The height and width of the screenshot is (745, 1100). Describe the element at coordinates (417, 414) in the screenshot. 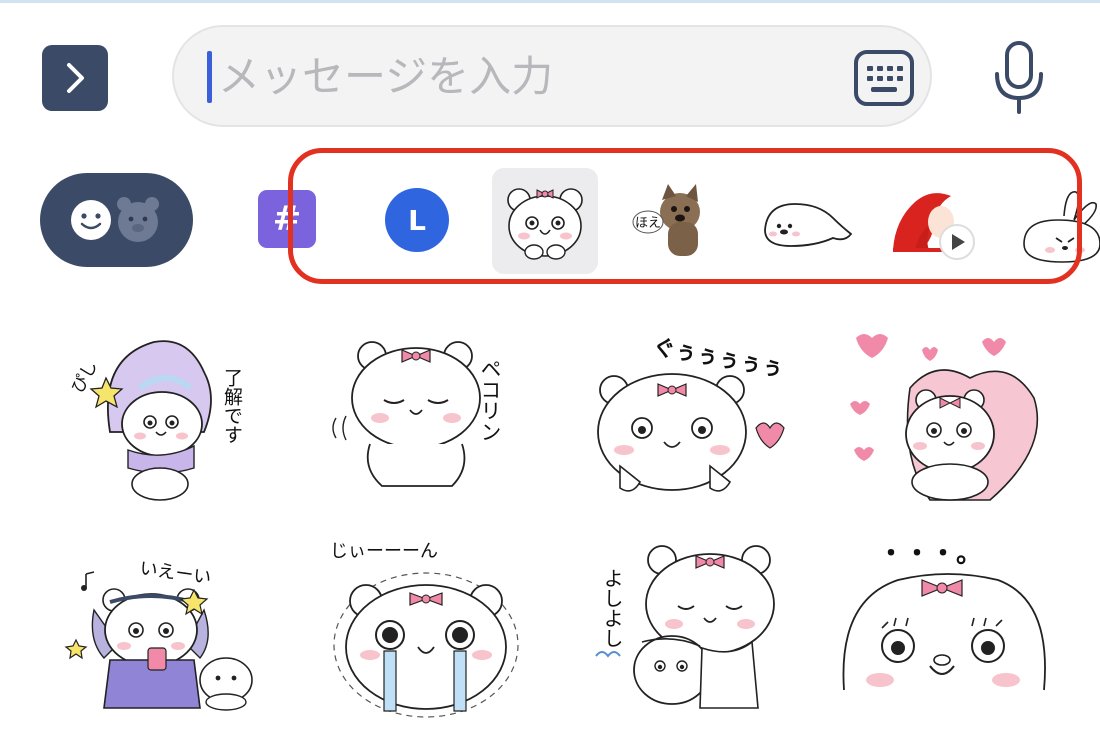

I see `bear-bowing-sticker: ペコリン` at that location.